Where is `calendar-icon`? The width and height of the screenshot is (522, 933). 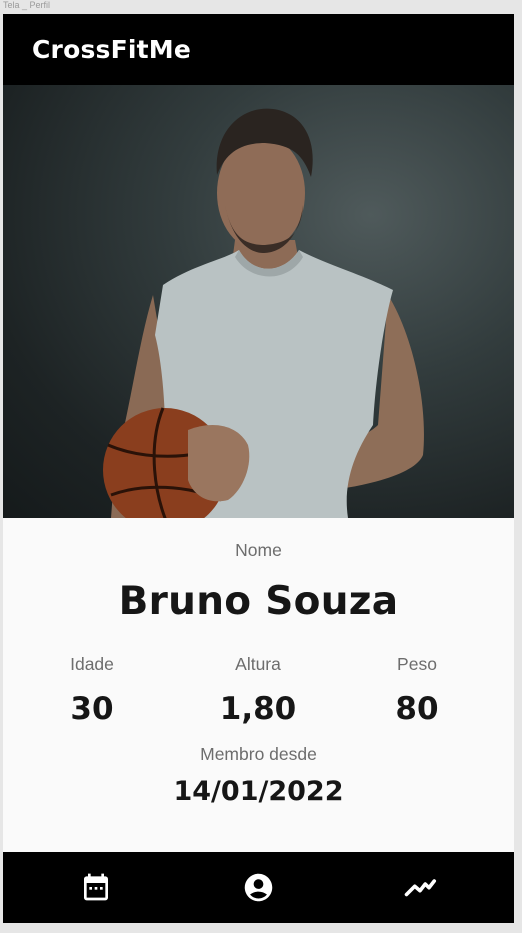
calendar-icon is located at coordinates (96, 887).